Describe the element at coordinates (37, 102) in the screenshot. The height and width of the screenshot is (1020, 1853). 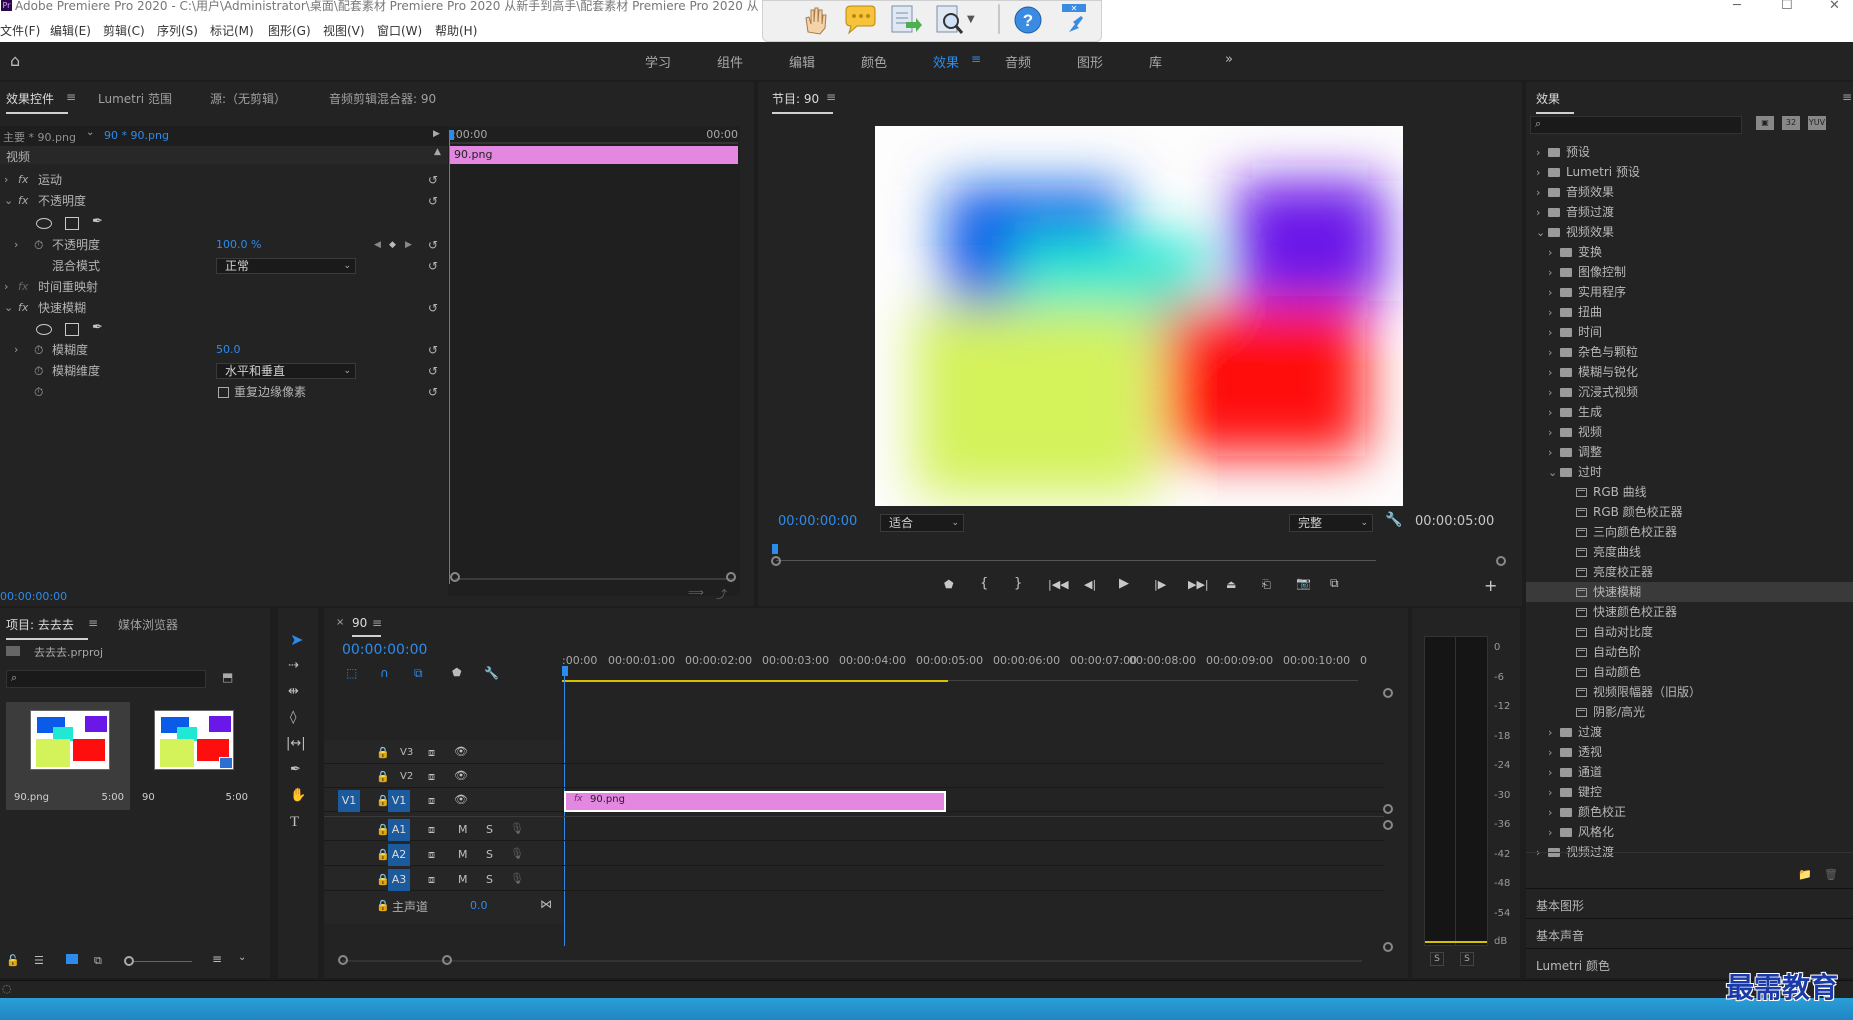
I see `tab-effect-controls: 效果控件` at that location.